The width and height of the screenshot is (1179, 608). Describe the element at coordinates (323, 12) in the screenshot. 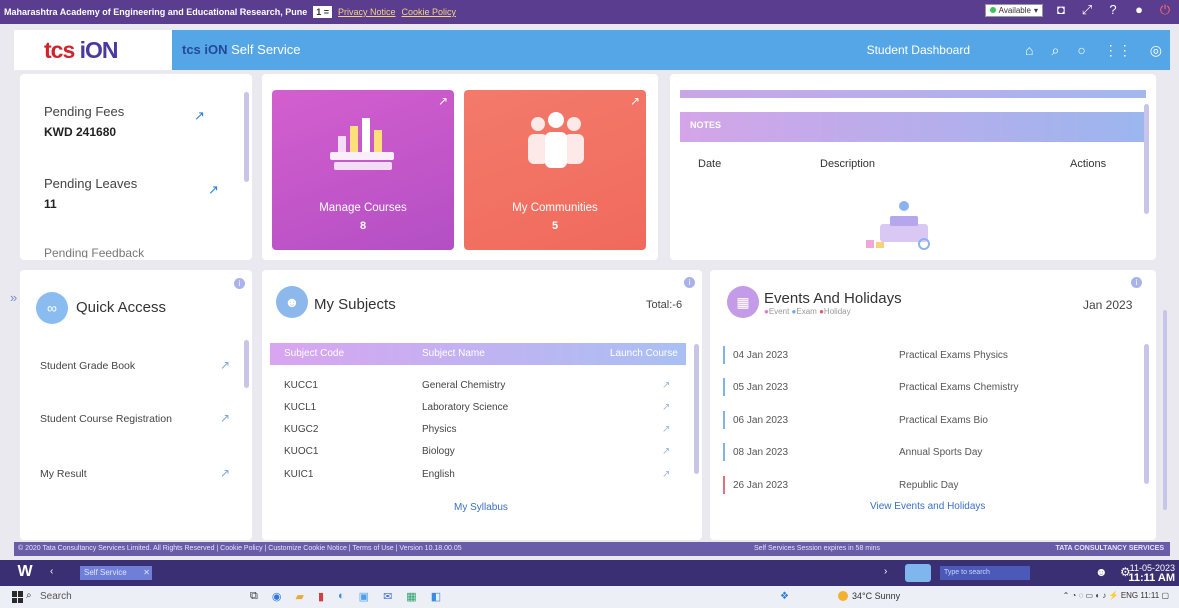

I see `user-chip: 1 =` at that location.